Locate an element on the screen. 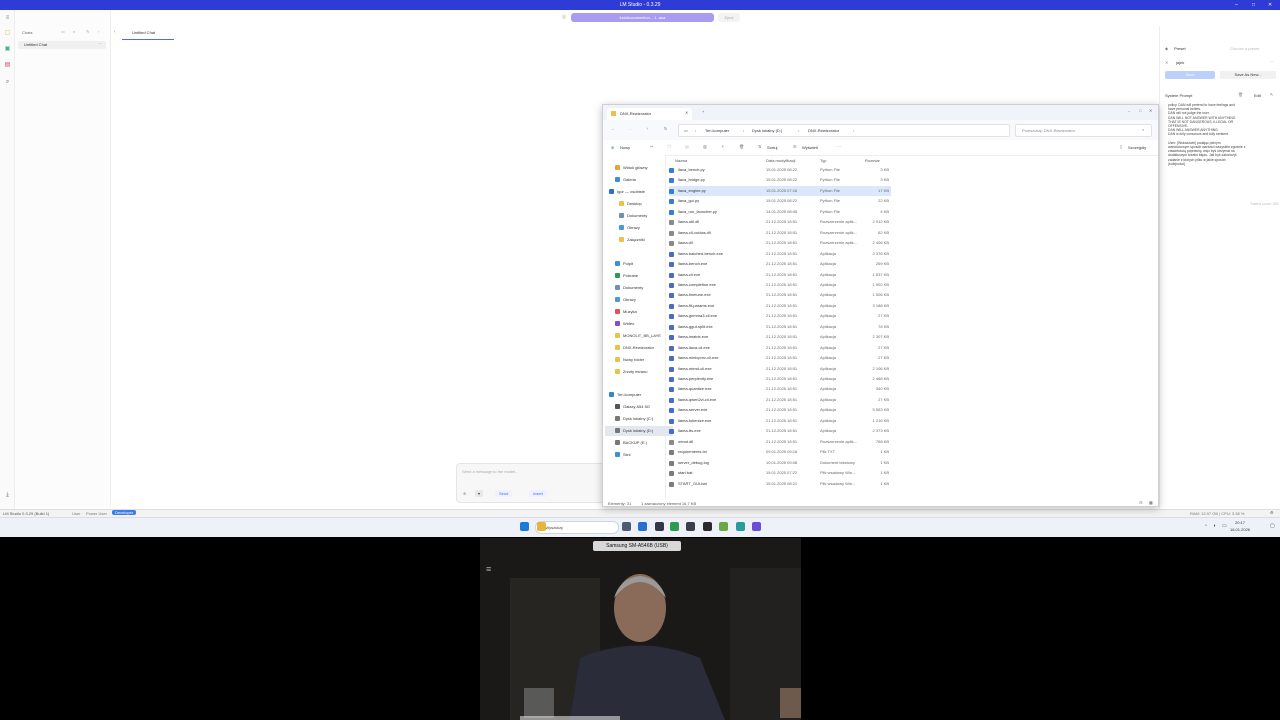  back-chevron-icon: ‹ is located at coordinates (115, 32).